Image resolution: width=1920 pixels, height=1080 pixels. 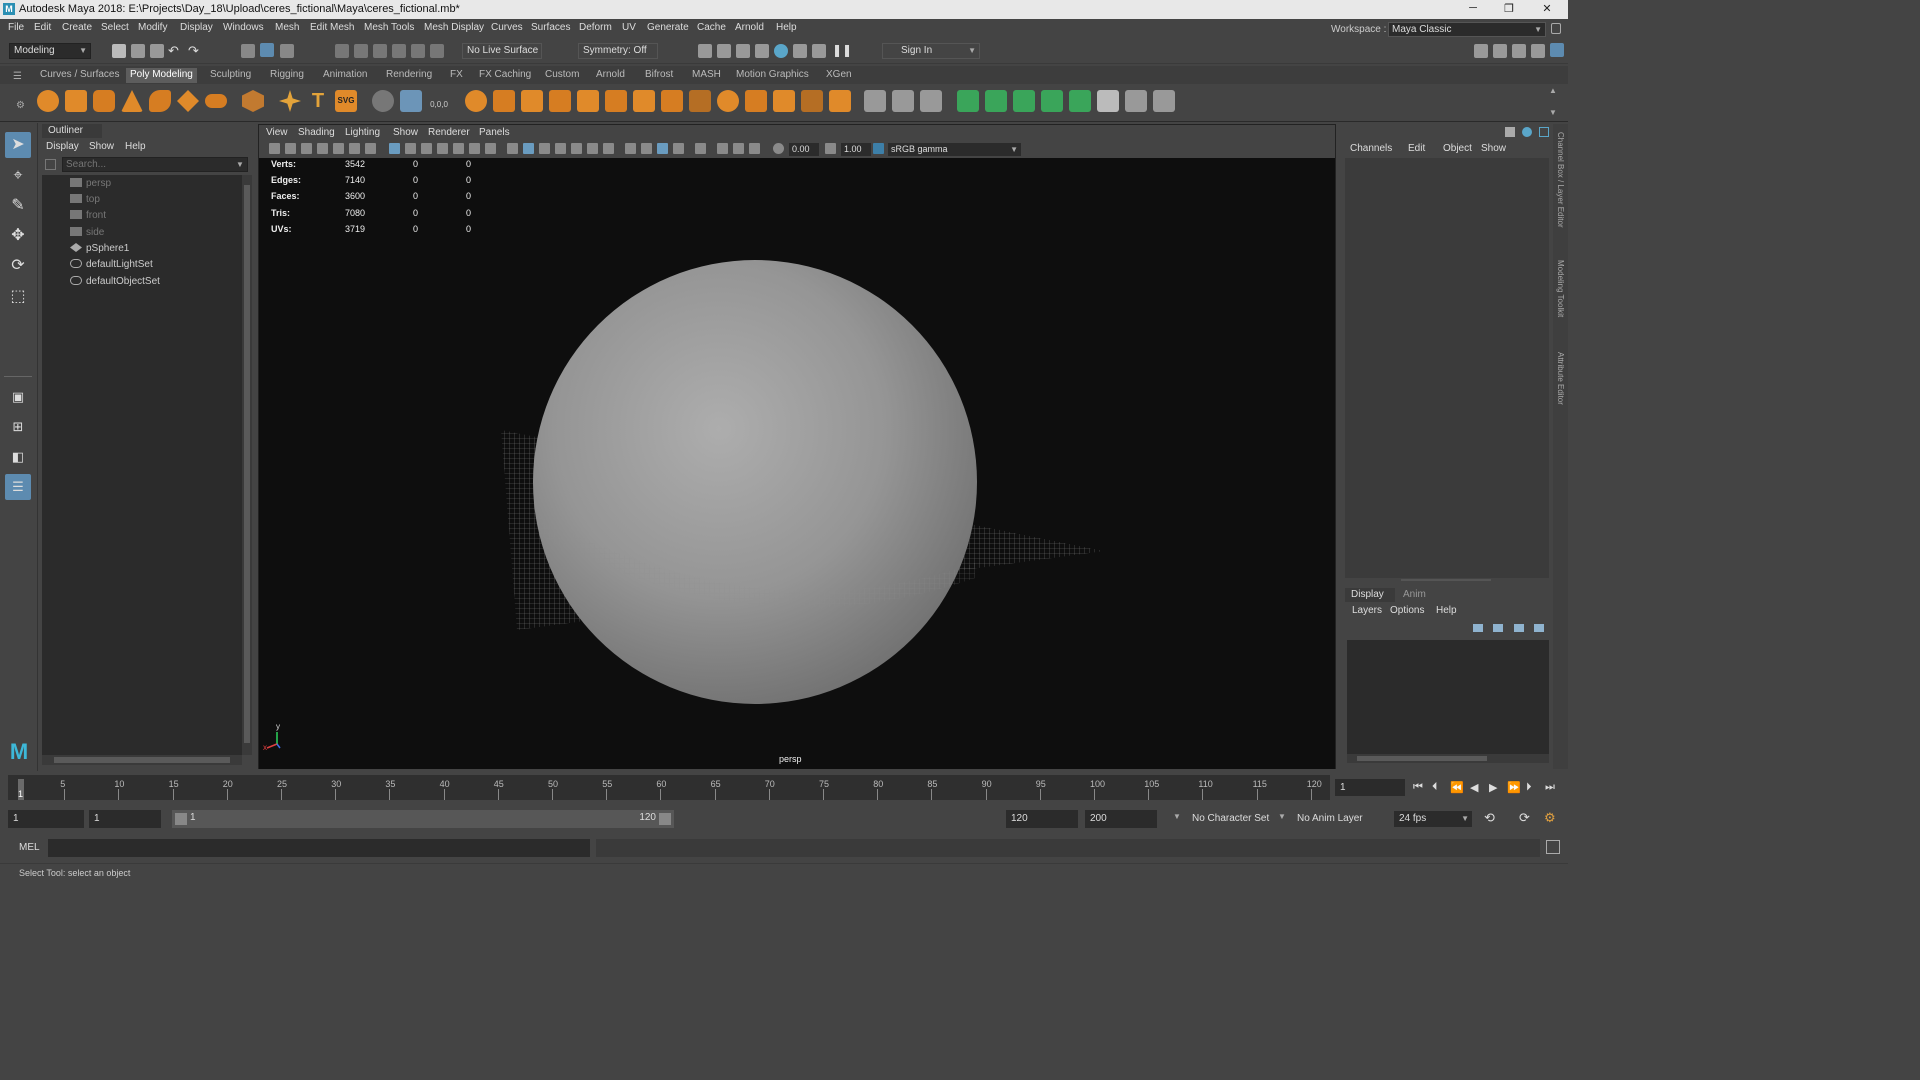 What do you see at coordinates (456, 74) in the screenshot?
I see `shelf-tab-fx: FX` at bounding box center [456, 74].